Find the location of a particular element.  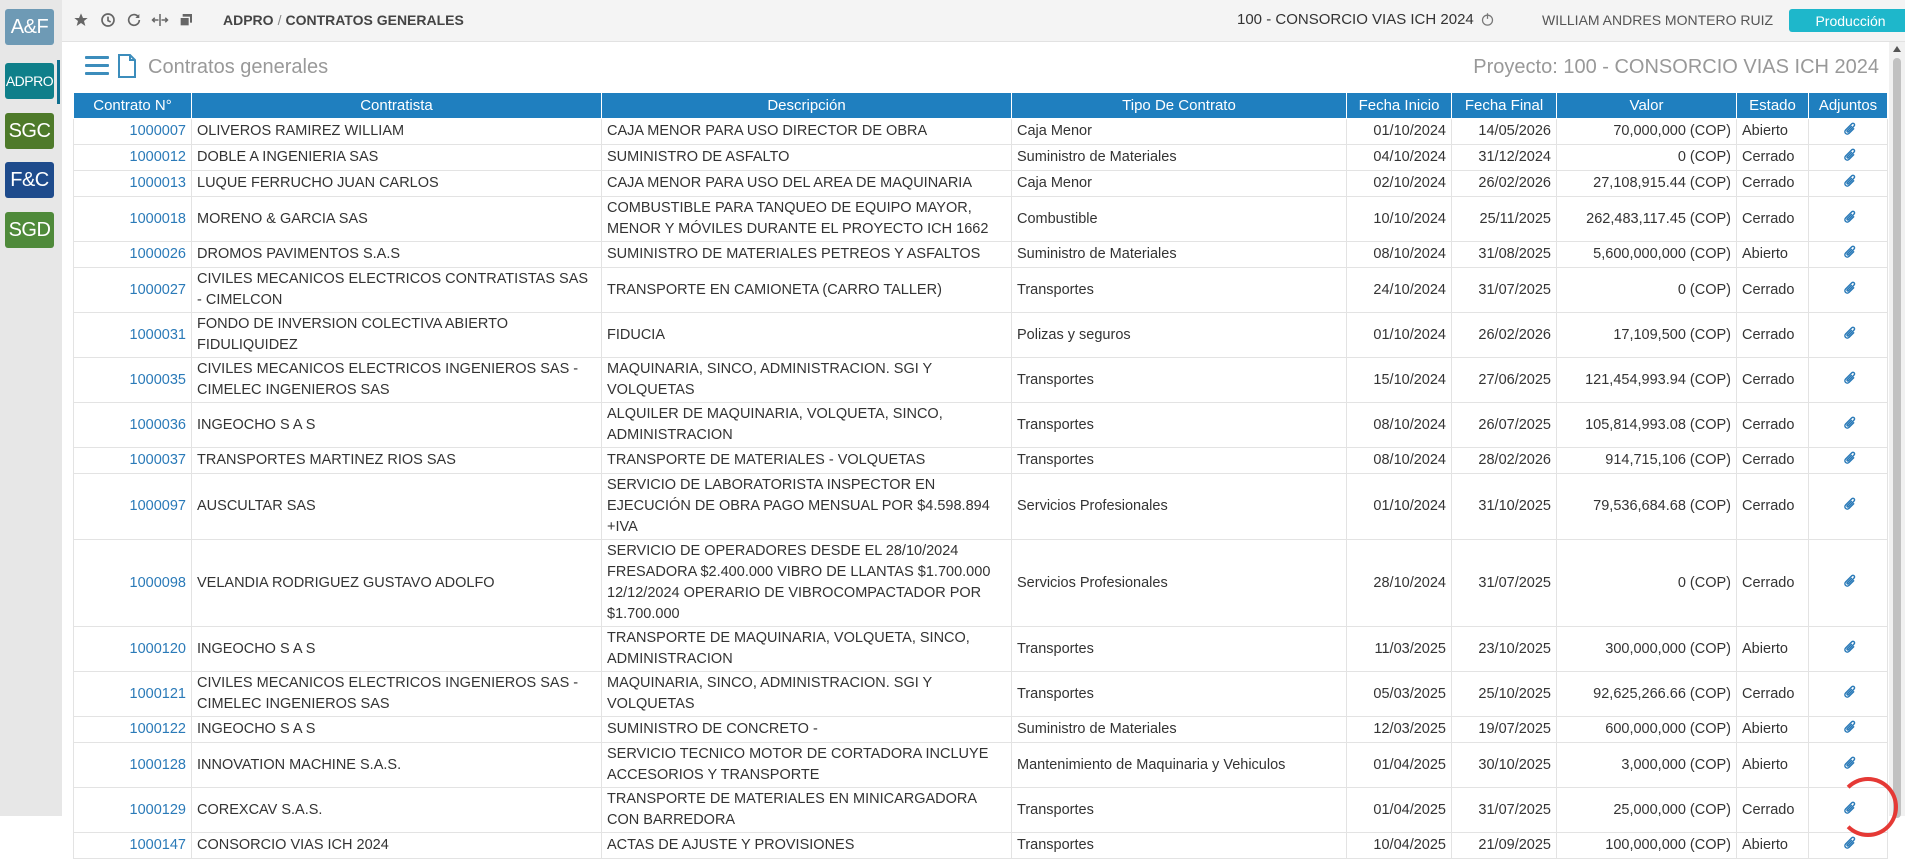

value-cell: 100,000,000 (COP) is located at coordinates (1646, 845).